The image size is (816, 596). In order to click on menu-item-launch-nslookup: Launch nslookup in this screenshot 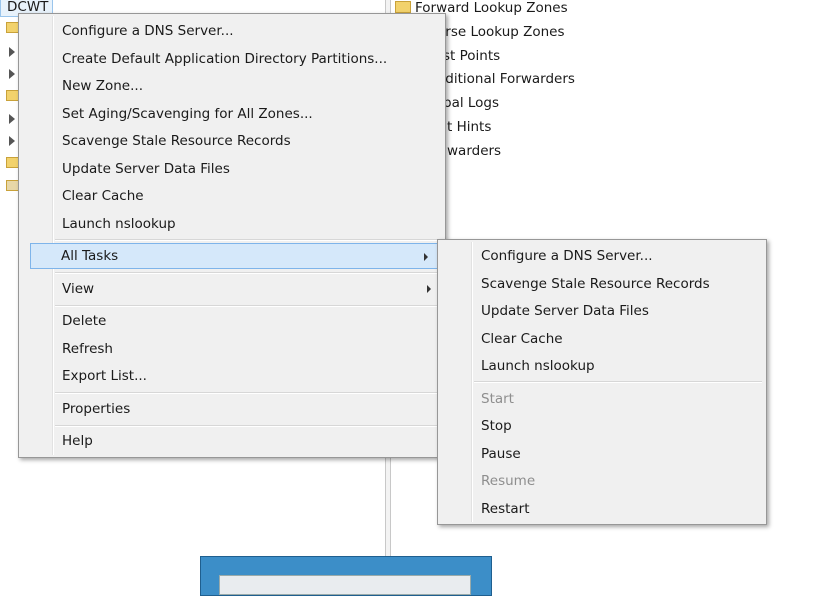, I will do `click(232, 224)`.